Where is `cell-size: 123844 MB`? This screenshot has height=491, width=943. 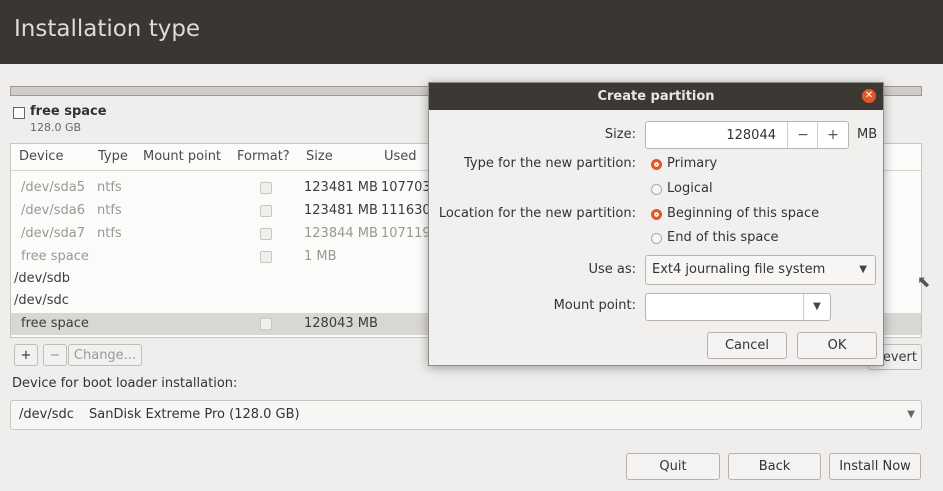 cell-size: 123844 MB is located at coordinates (341, 233).